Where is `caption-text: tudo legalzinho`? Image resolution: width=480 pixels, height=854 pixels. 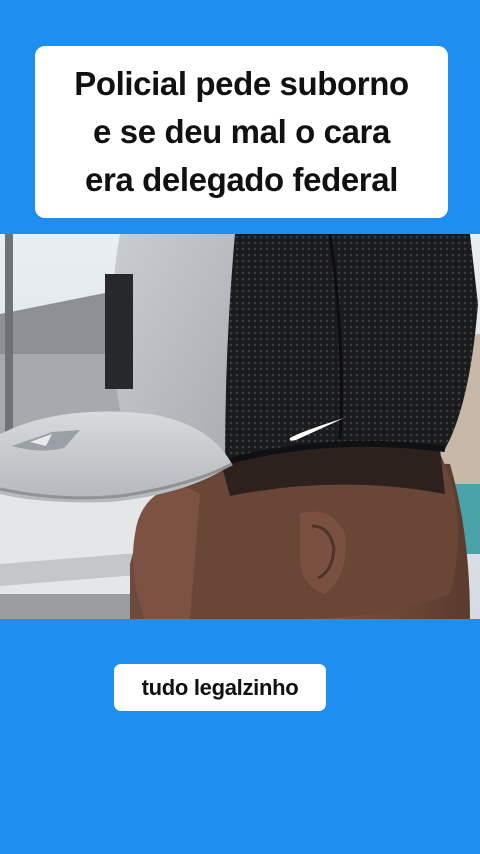
caption-text: tudo legalzinho is located at coordinates (220, 687).